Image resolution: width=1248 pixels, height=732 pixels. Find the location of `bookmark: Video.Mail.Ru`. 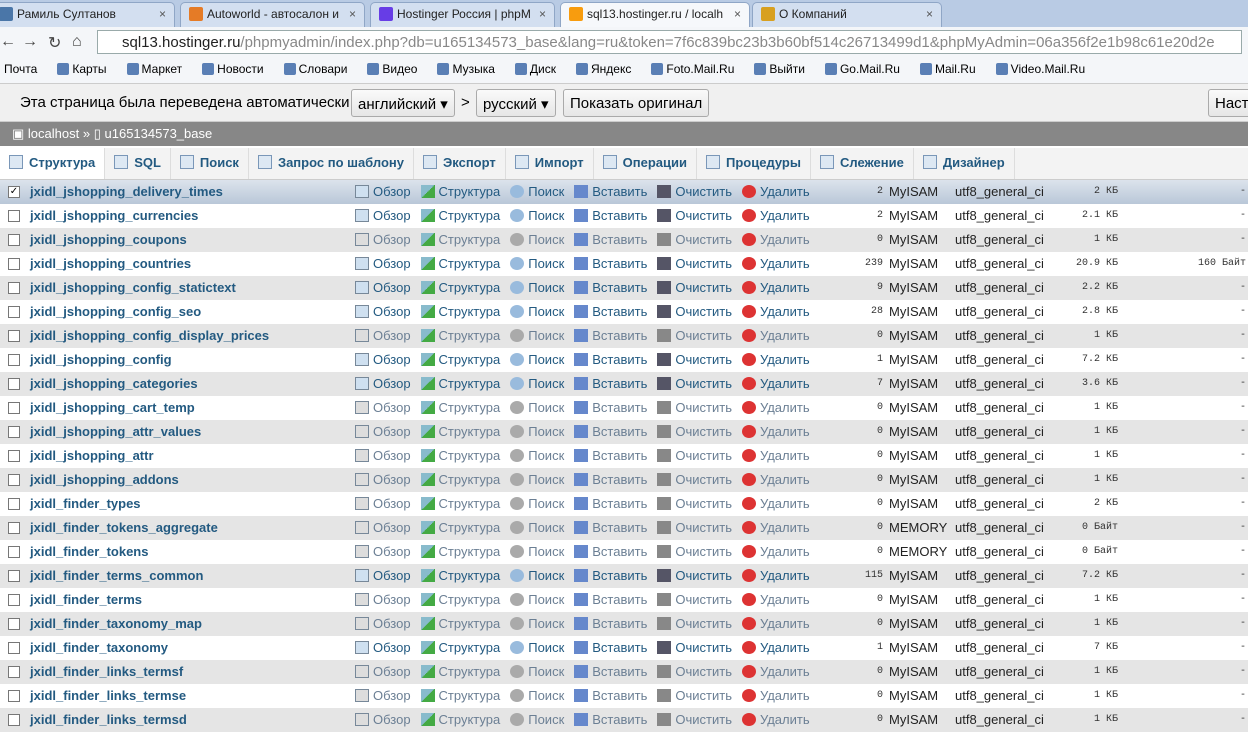

bookmark: Video.Mail.Ru is located at coordinates (1045, 69).